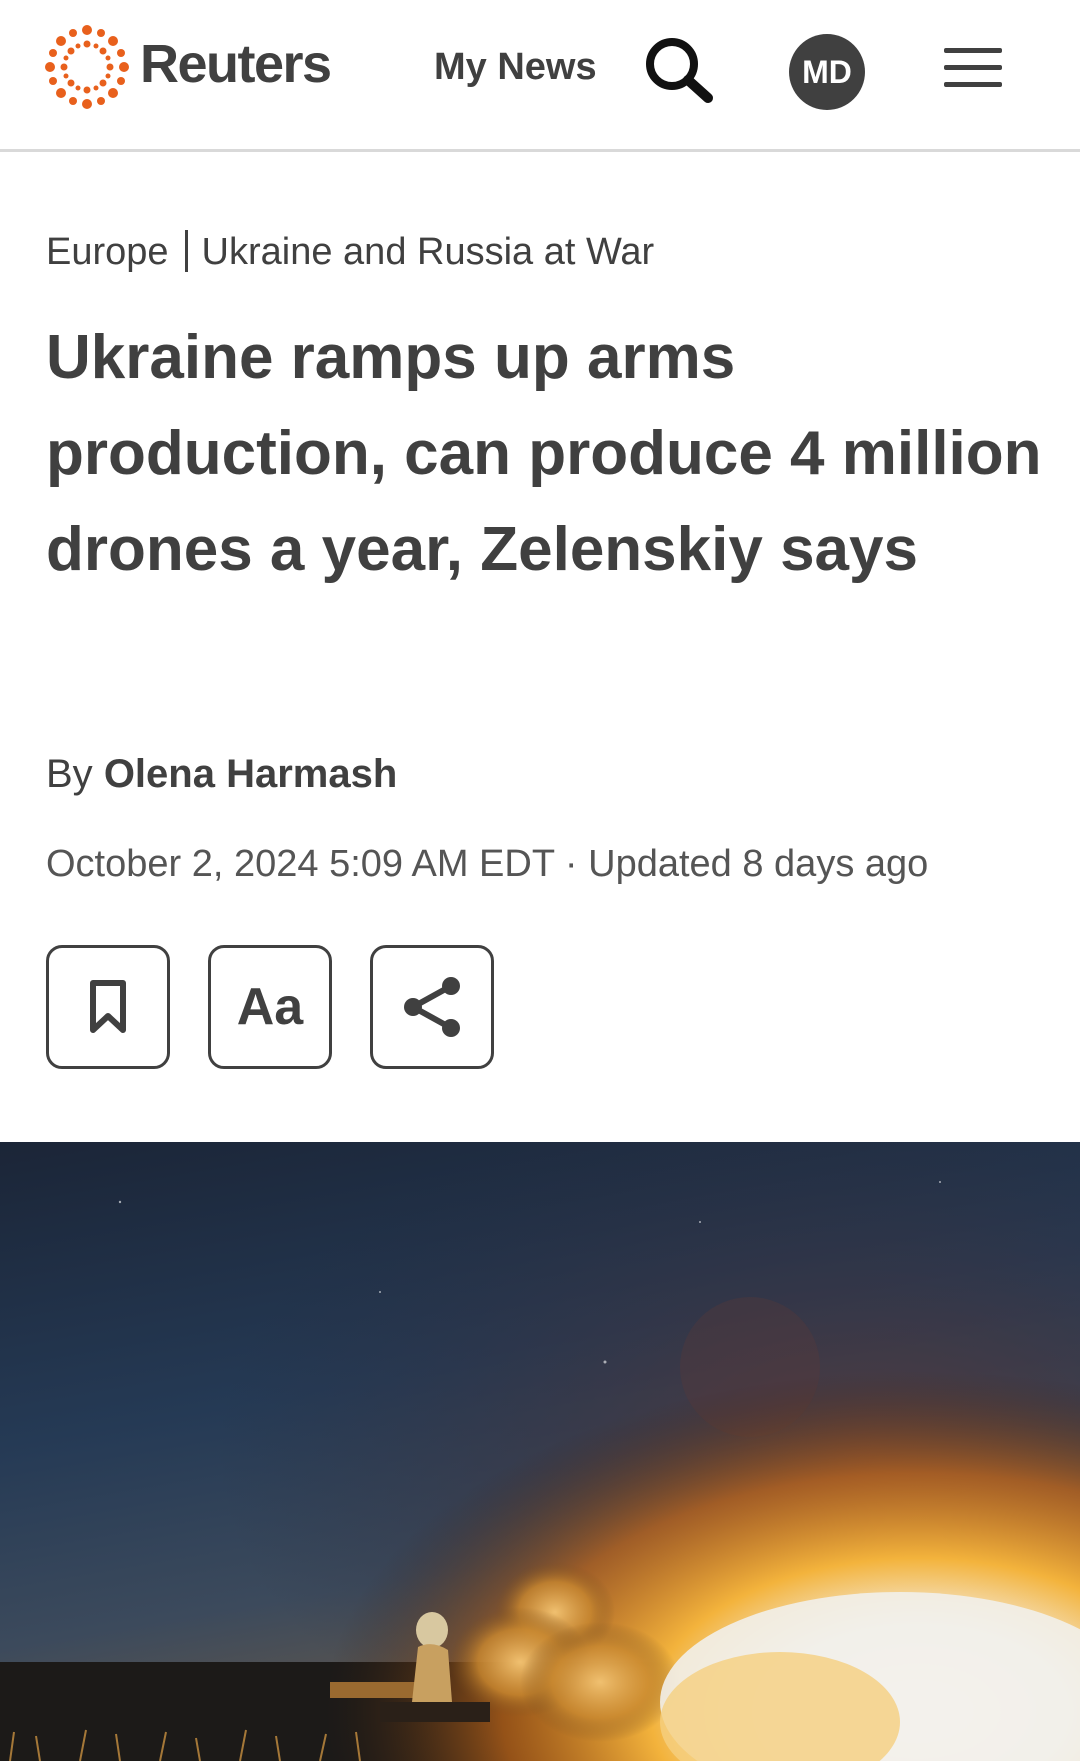  I want to click on menu-icon, so click(973, 68).